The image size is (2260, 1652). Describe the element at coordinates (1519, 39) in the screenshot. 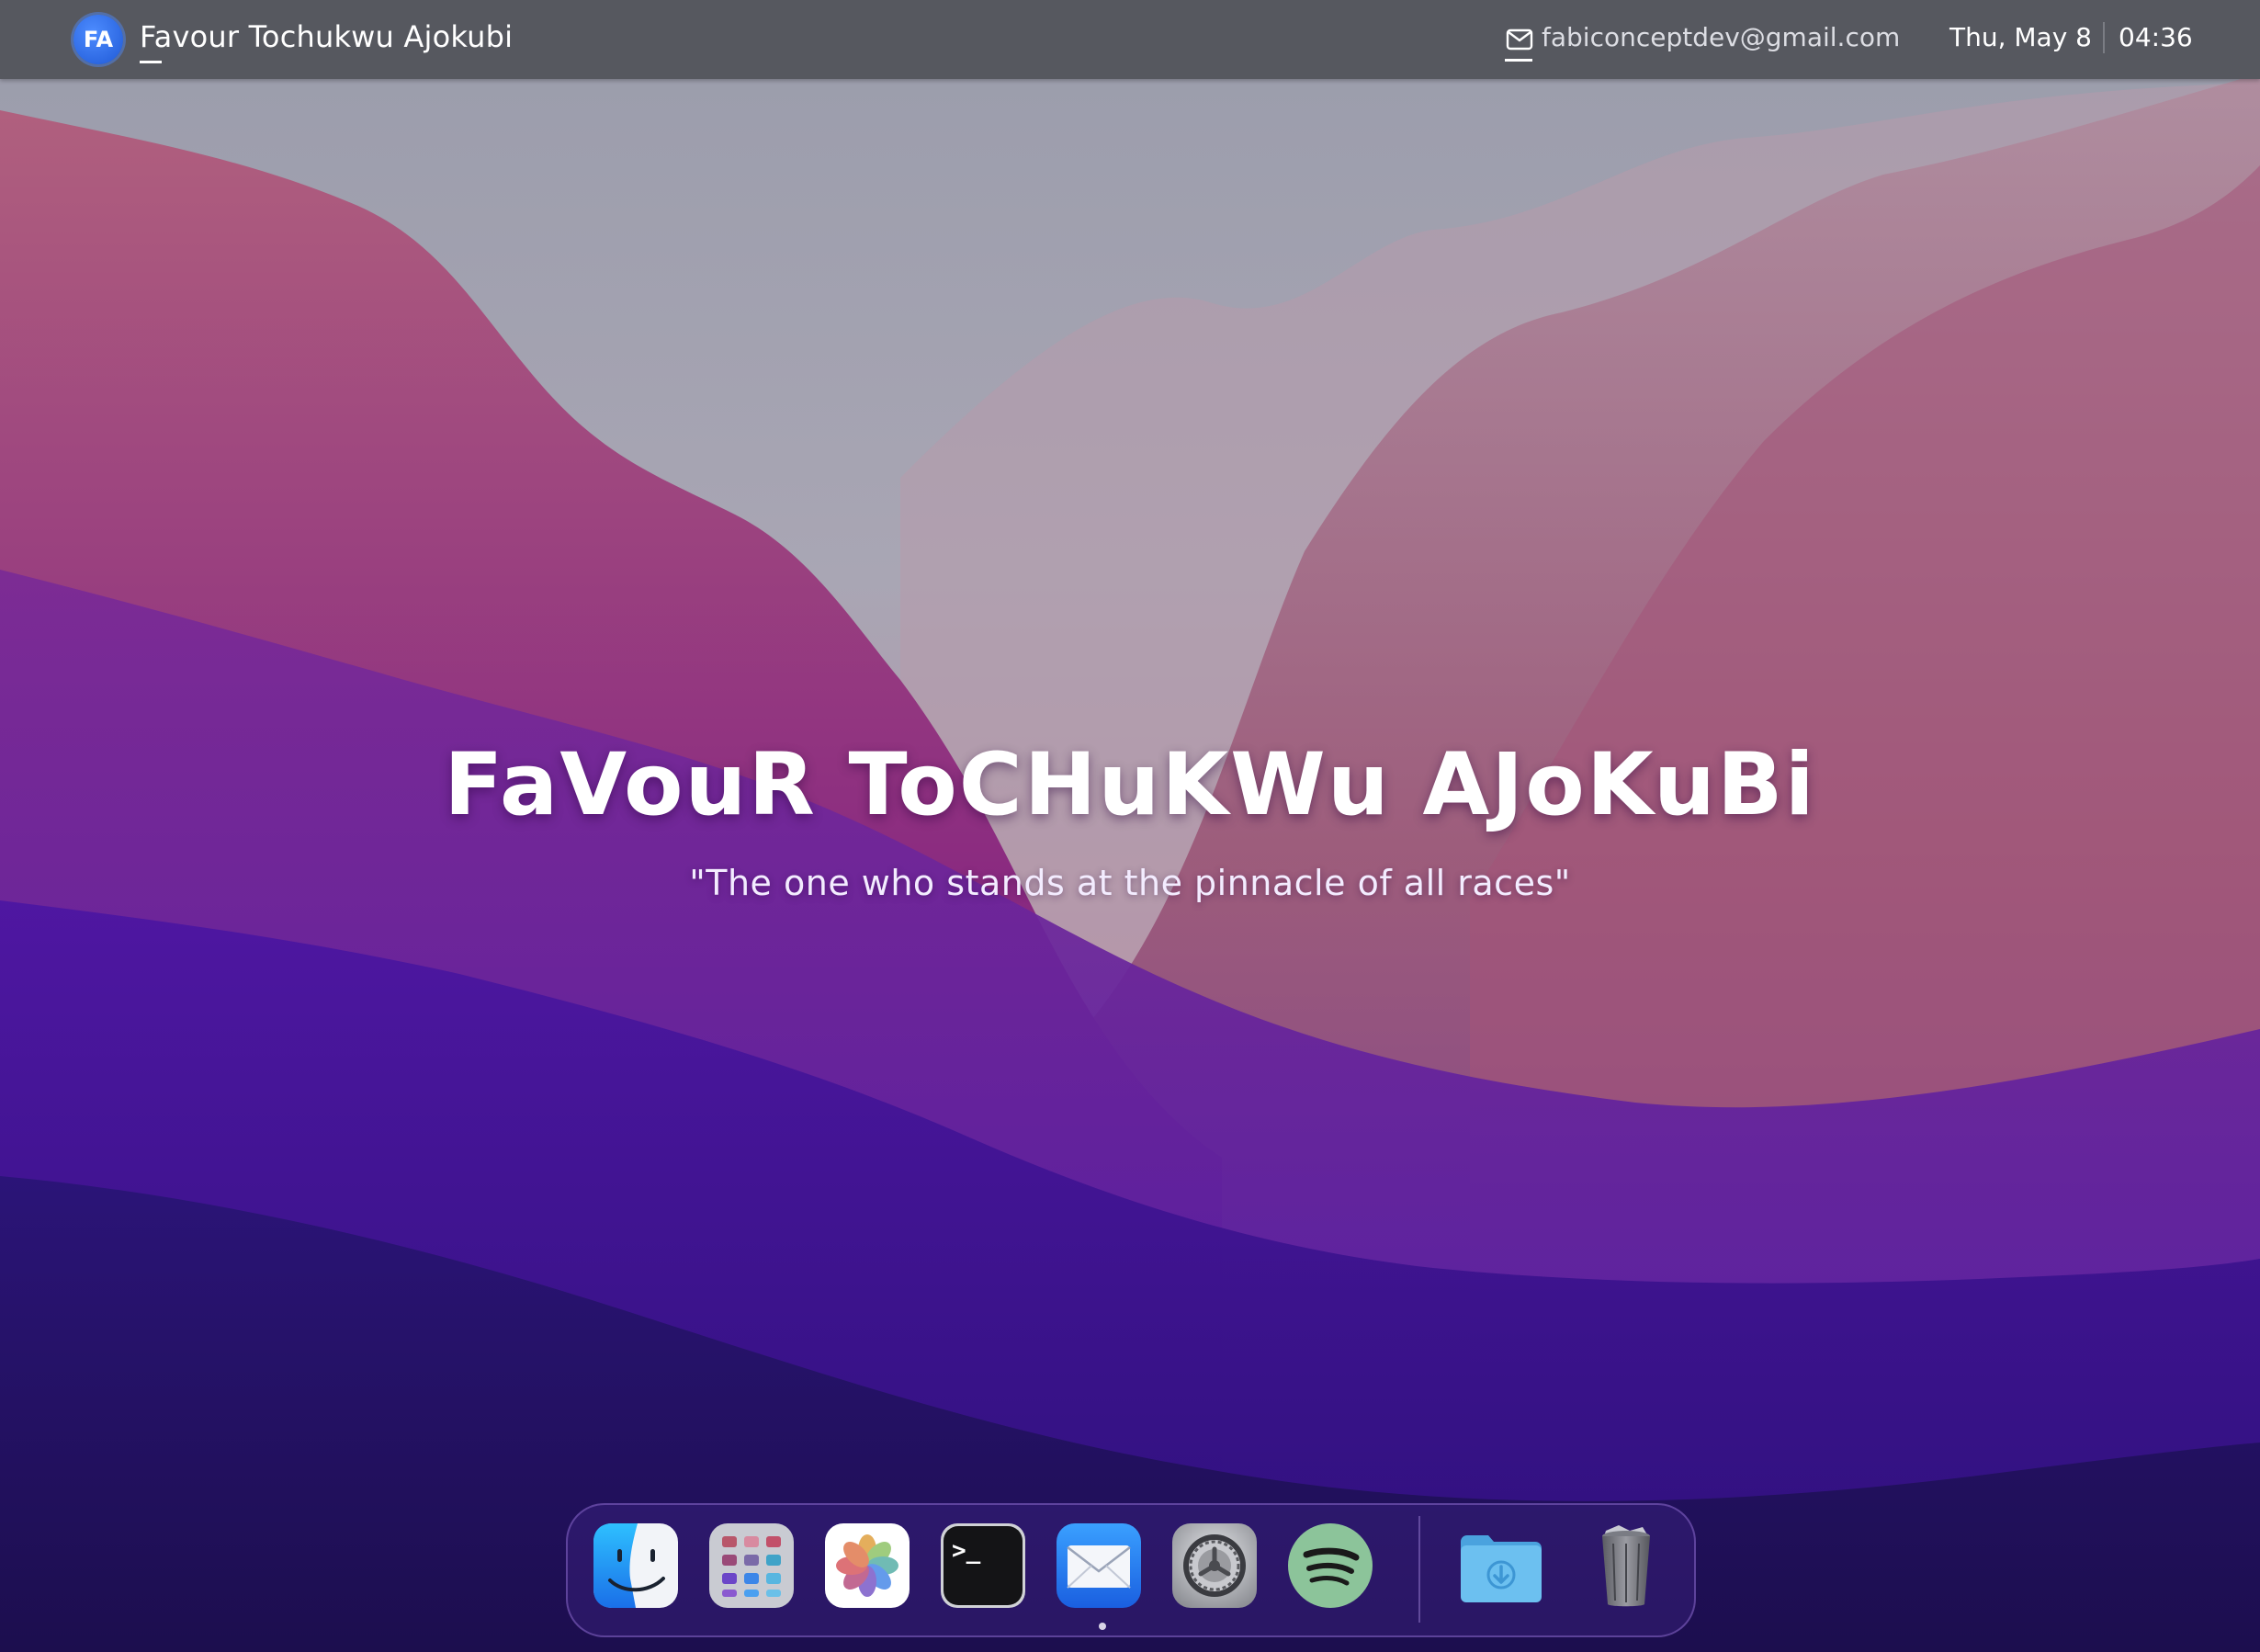

I see `envelope-icon` at that location.